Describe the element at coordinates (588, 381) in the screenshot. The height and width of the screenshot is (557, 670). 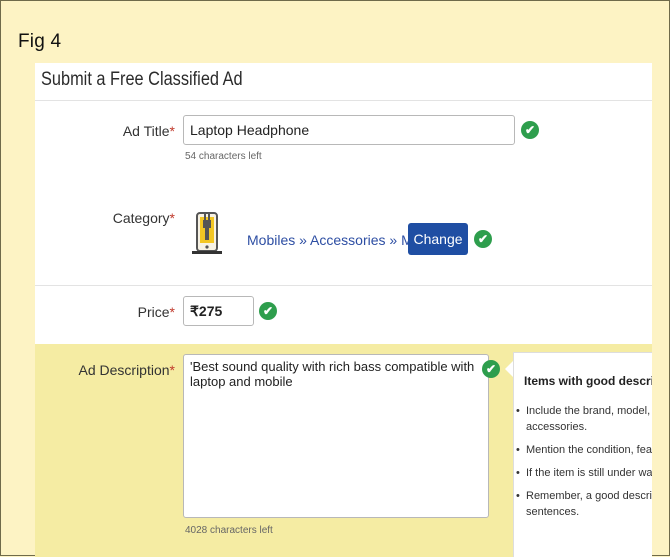
I see `tips-title: Items with good description` at that location.